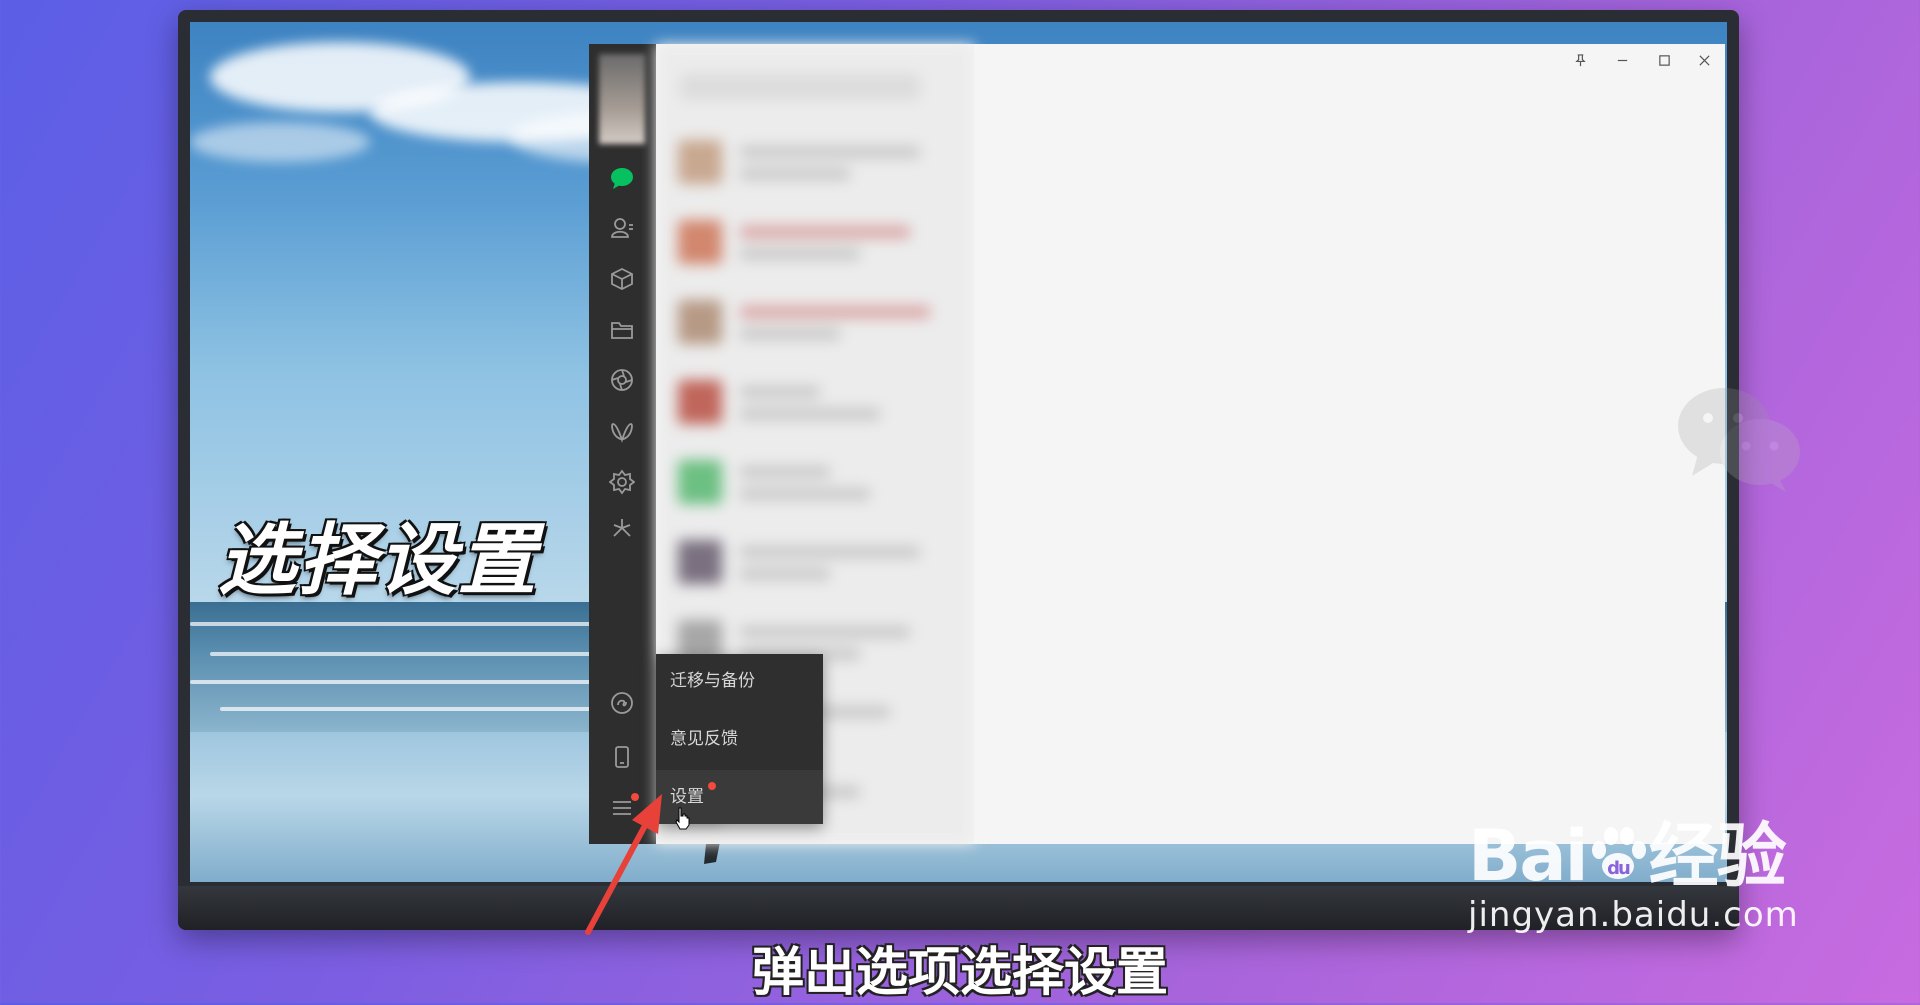 Image resolution: width=1920 pixels, height=1005 pixels. I want to click on wechat-logo-icon, so click(1739, 440).